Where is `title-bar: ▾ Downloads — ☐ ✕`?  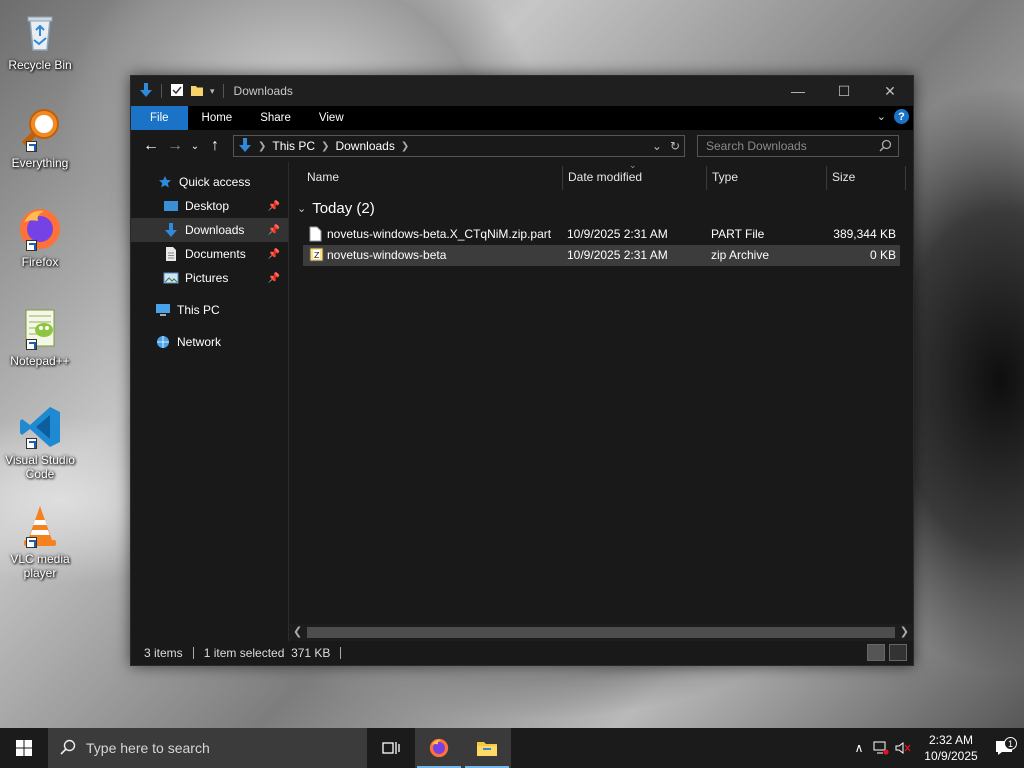
title-bar: ▾ Downloads — ☐ ✕ is located at coordinates (522, 91).